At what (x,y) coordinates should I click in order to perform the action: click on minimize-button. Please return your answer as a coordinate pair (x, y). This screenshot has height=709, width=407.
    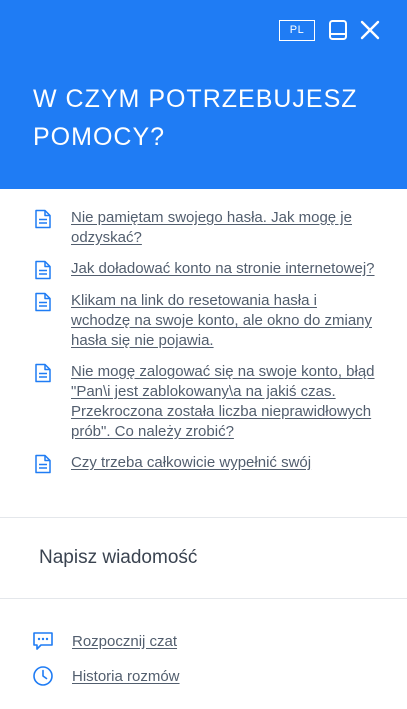
    Looking at the image, I should click on (338, 30).